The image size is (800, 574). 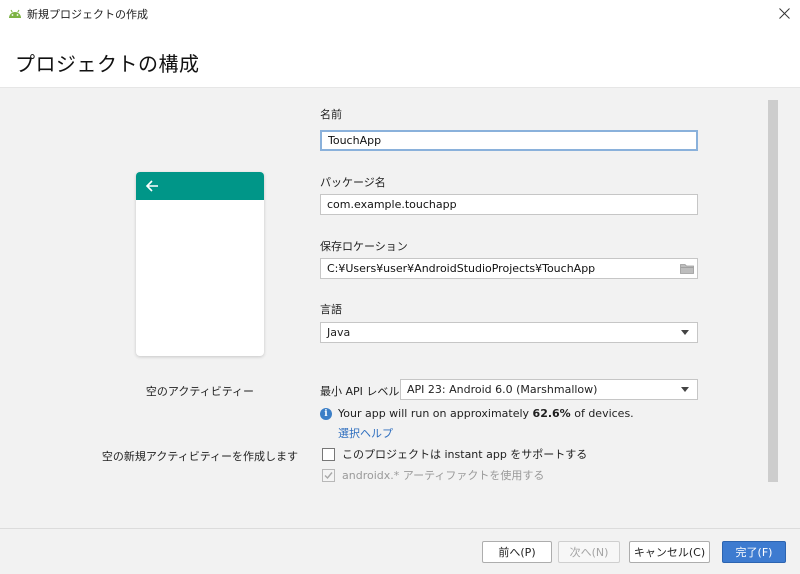 I want to click on save-location-label: 保存ロケーション, so click(x=364, y=246).